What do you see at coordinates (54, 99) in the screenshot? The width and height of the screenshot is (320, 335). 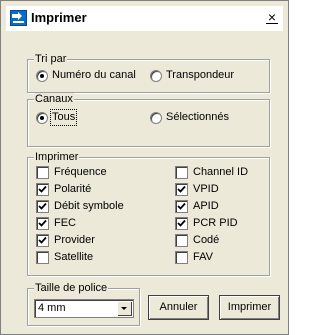 I see `channels-group-legend: Canaux` at bounding box center [54, 99].